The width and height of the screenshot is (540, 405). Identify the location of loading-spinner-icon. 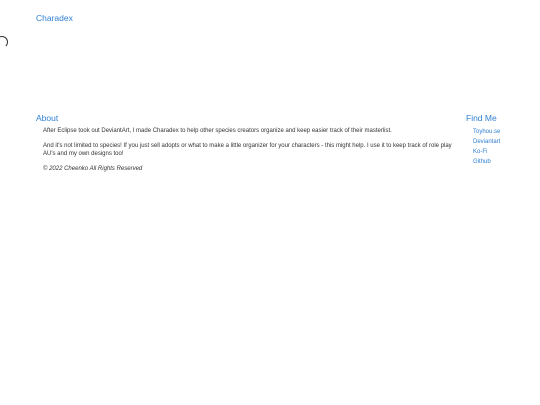
(4, 42).